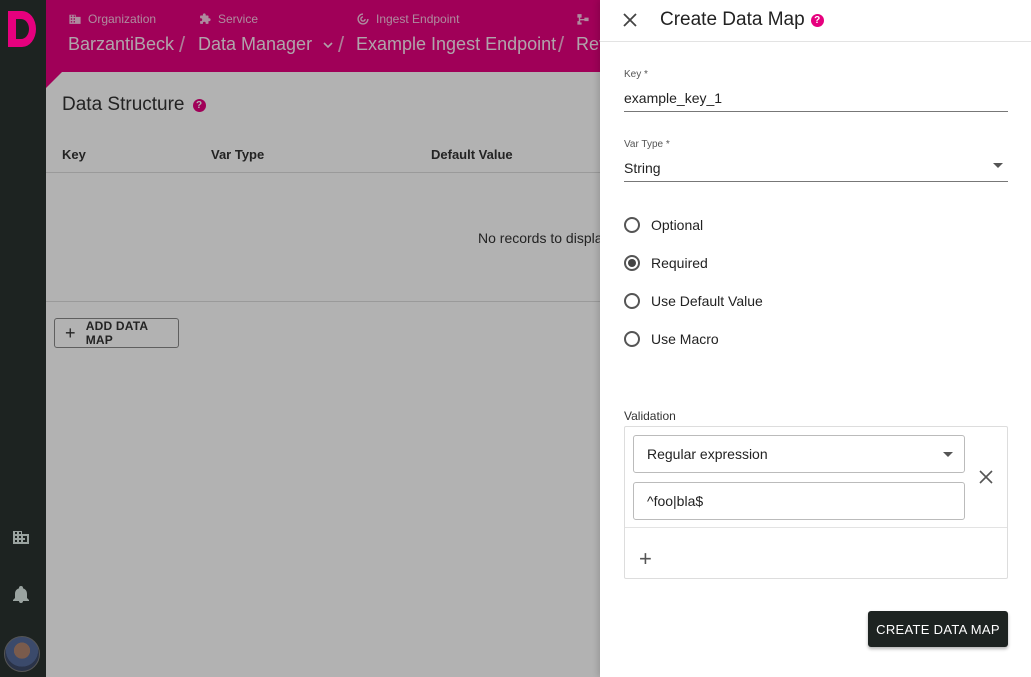 Image resolution: width=1031 pixels, height=677 pixels. I want to click on validation-divider, so click(816, 527).